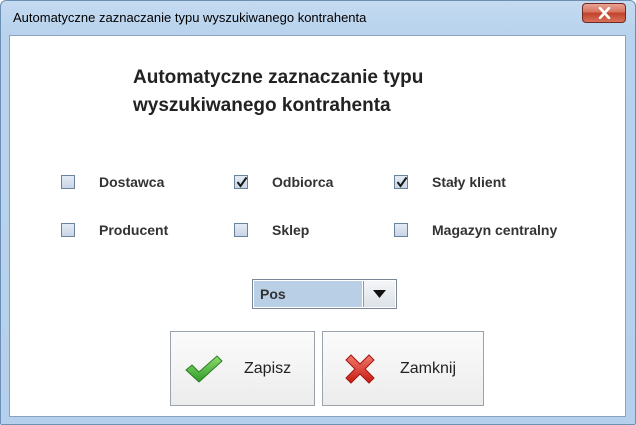  Describe the element at coordinates (278, 77) in the screenshot. I see `heading-line-1: Automatyczne zaznaczanie typu` at that location.